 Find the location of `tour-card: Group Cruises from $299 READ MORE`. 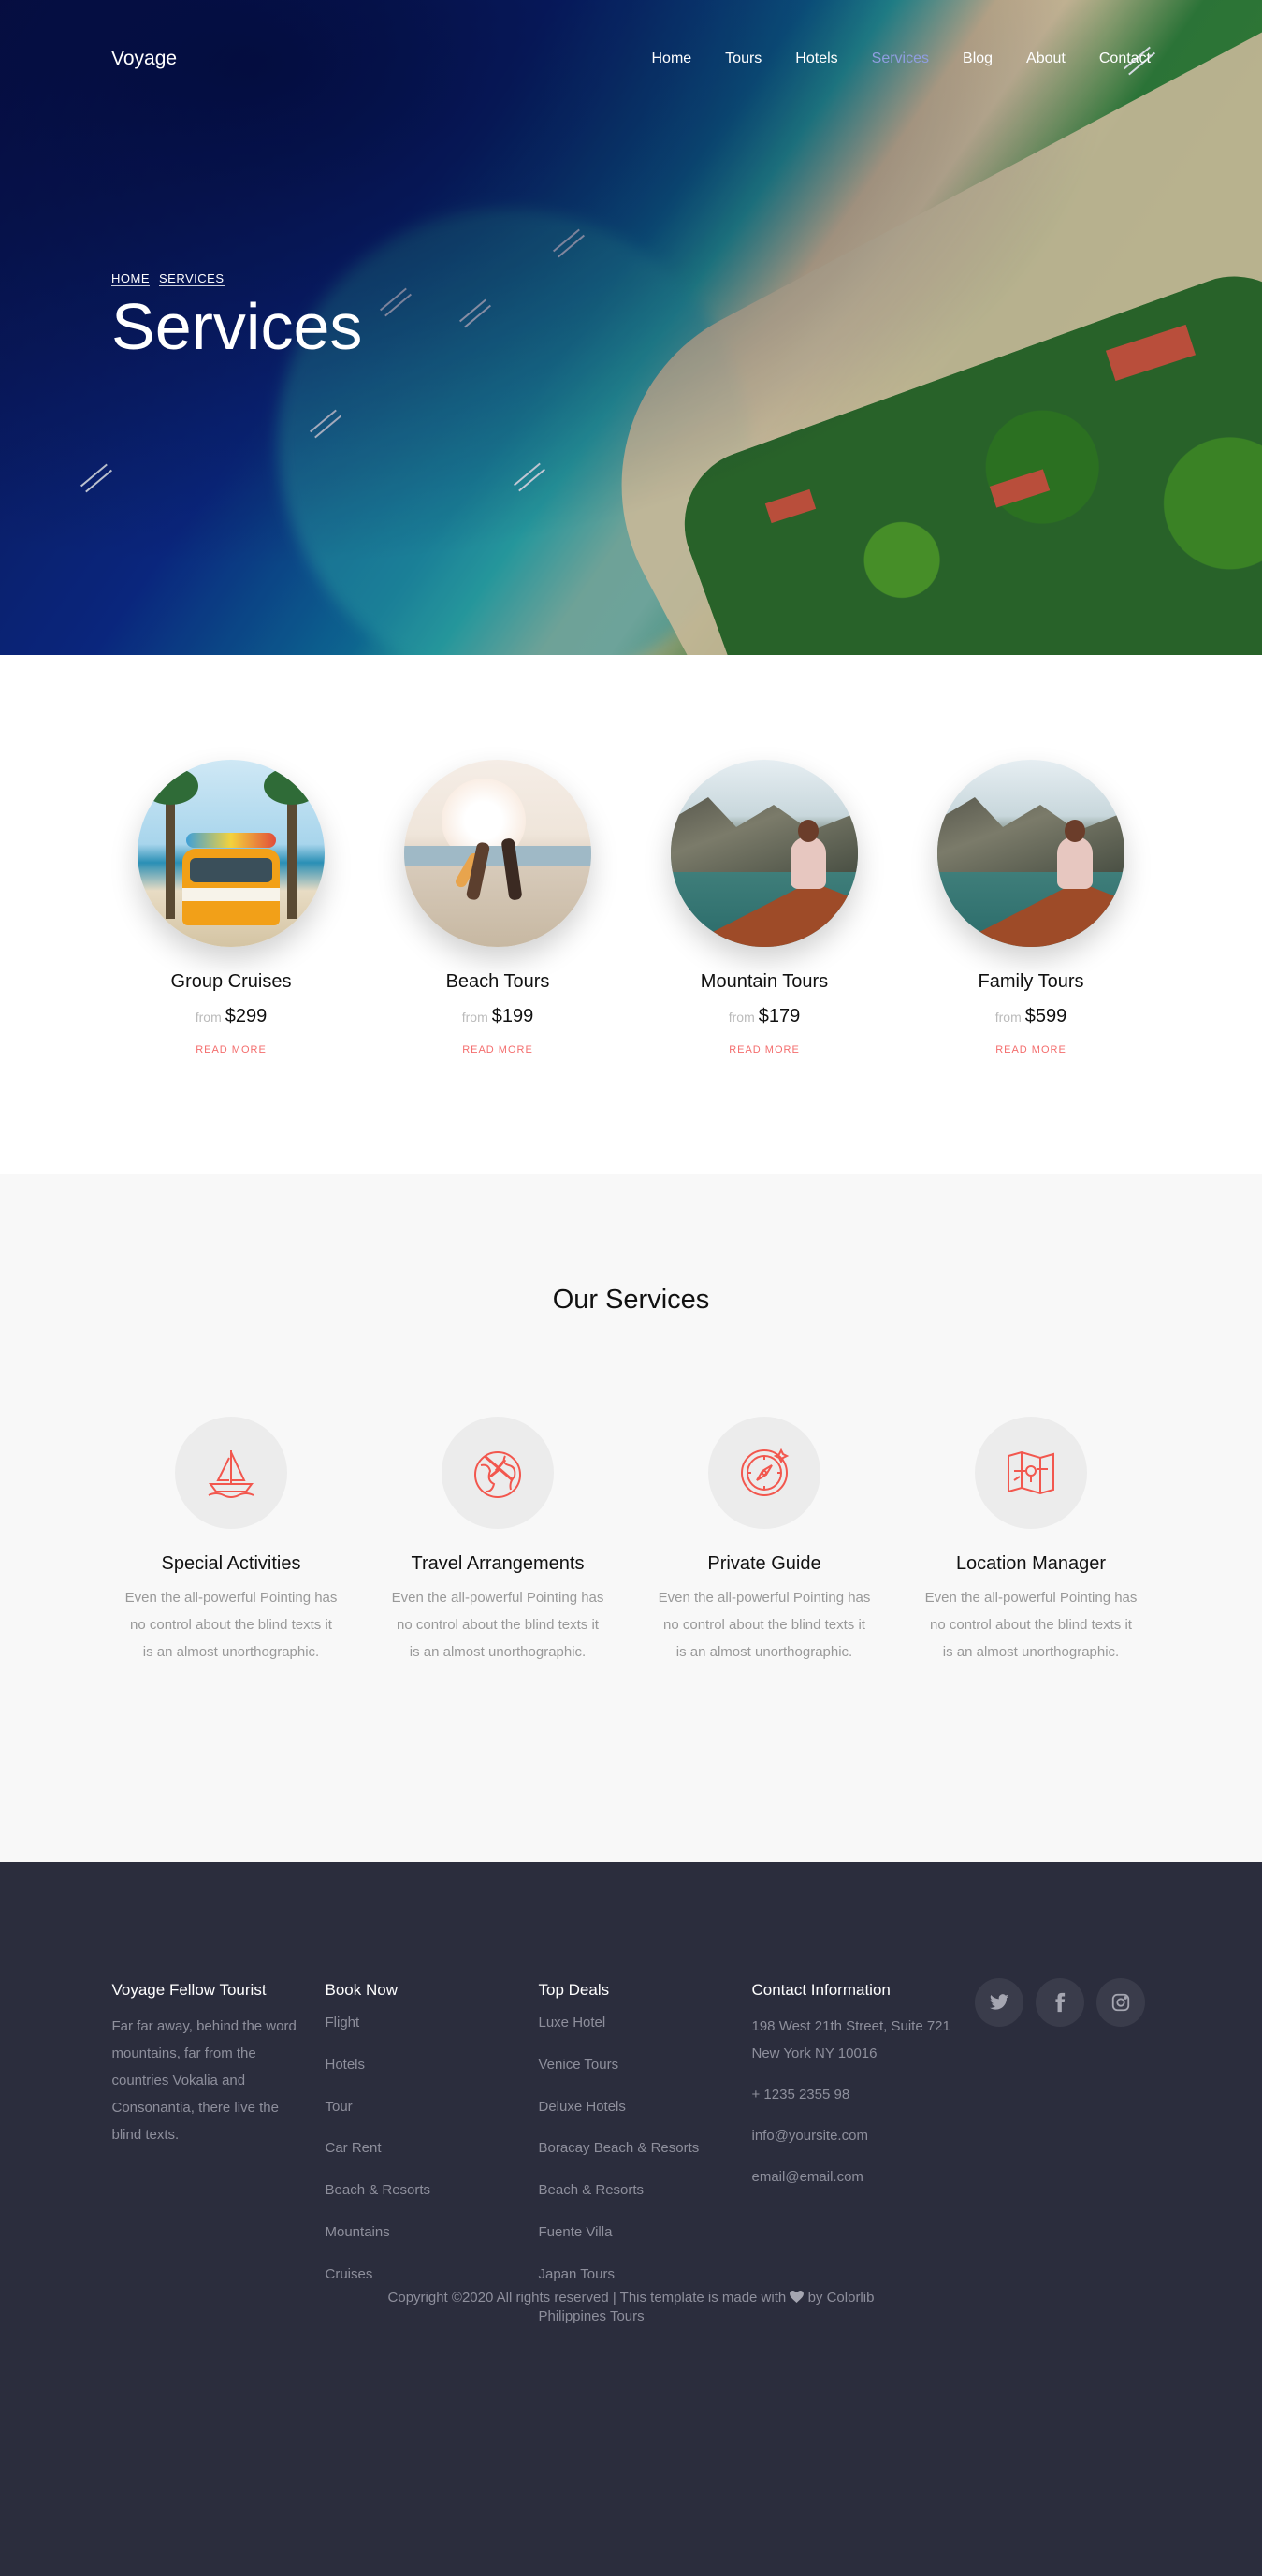

tour-card: Group Cruises from $299 READ MORE is located at coordinates (232, 908).